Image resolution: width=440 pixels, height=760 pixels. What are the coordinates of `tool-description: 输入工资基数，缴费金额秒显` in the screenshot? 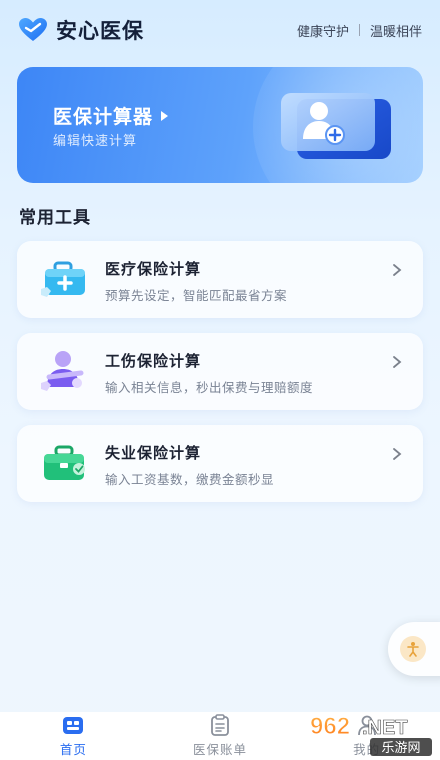 It's located at (190, 479).